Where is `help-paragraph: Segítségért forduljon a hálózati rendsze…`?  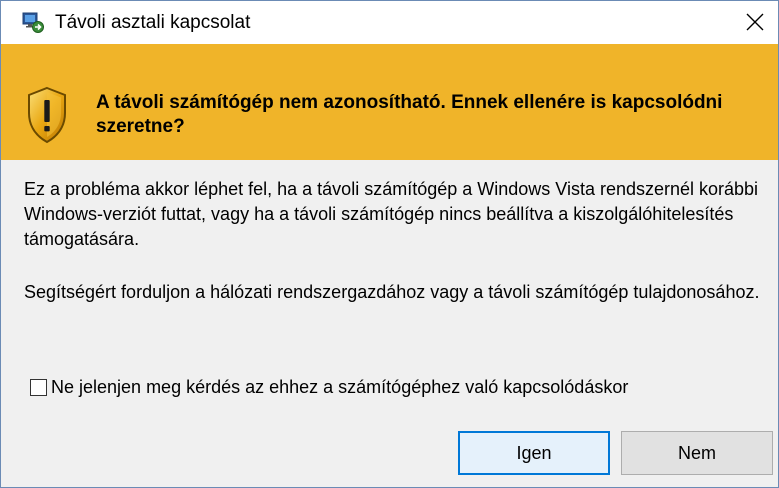
help-paragraph: Segítségért forduljon a hálózati rendsze… is located at coordinates (392, 292).